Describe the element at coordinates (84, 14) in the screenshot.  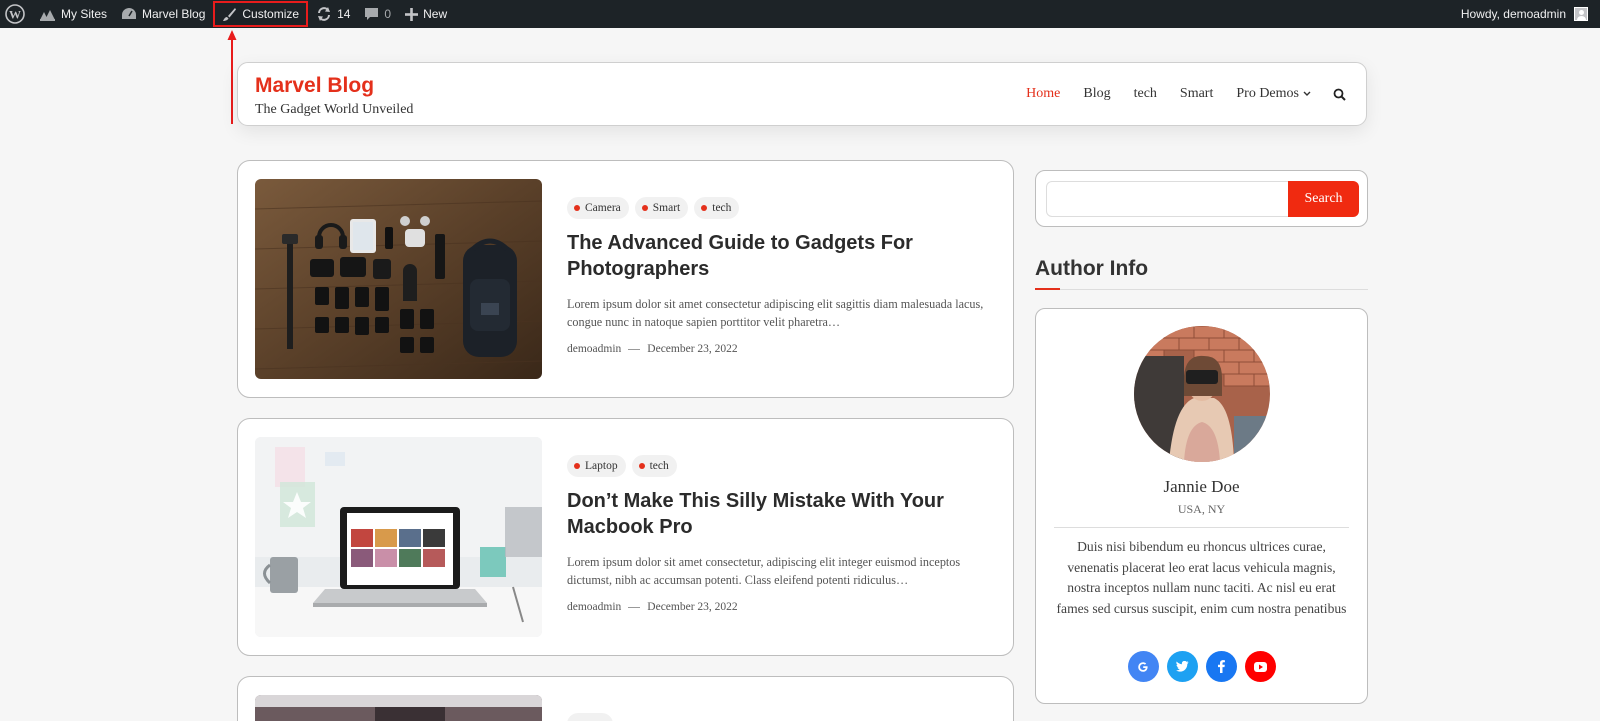
I see `my-sites-label: My Sites` at that location.